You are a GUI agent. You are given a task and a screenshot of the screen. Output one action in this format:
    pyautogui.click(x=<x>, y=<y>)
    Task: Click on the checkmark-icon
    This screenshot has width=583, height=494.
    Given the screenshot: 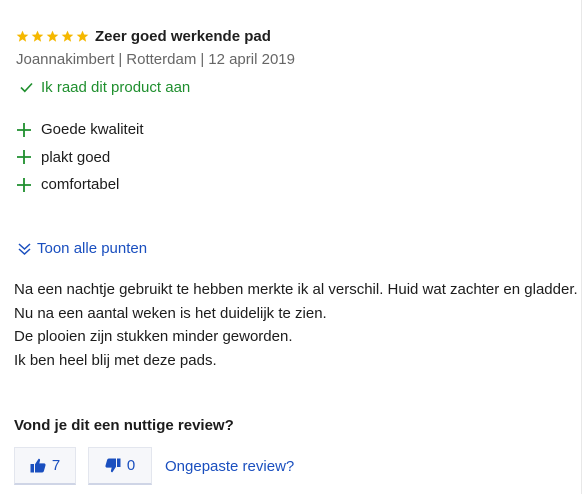 What is the action you would take?
    pyautogui.click(x=26, y=87)
    